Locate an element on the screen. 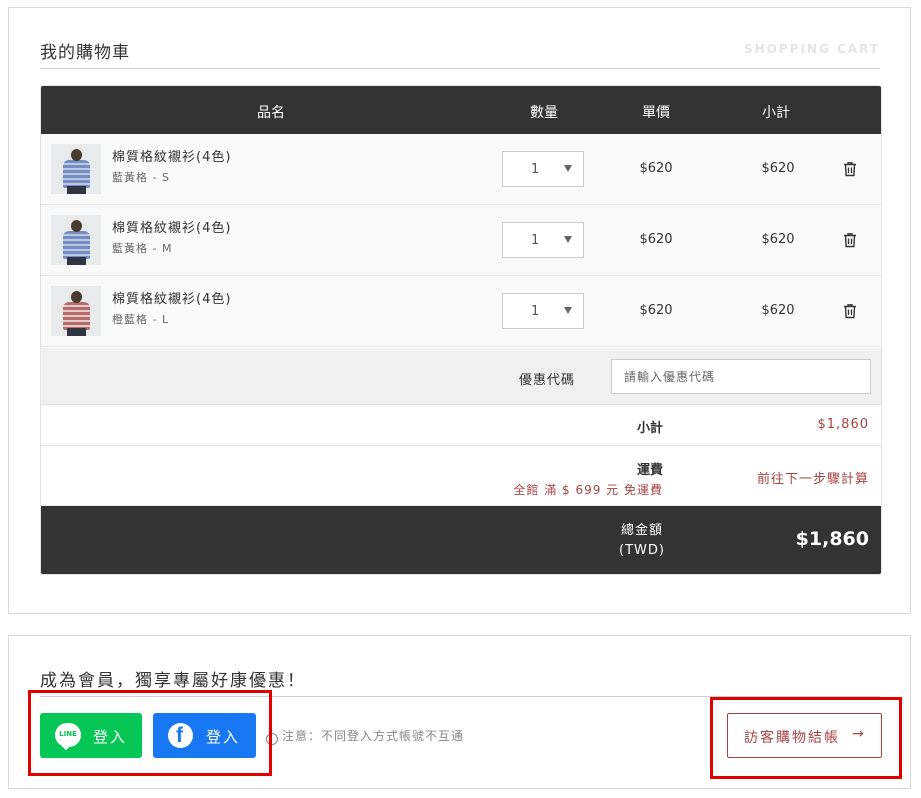 The image size is (921, 798). product-variant: 藍黃格 - S is located at coordinates (141, 177).